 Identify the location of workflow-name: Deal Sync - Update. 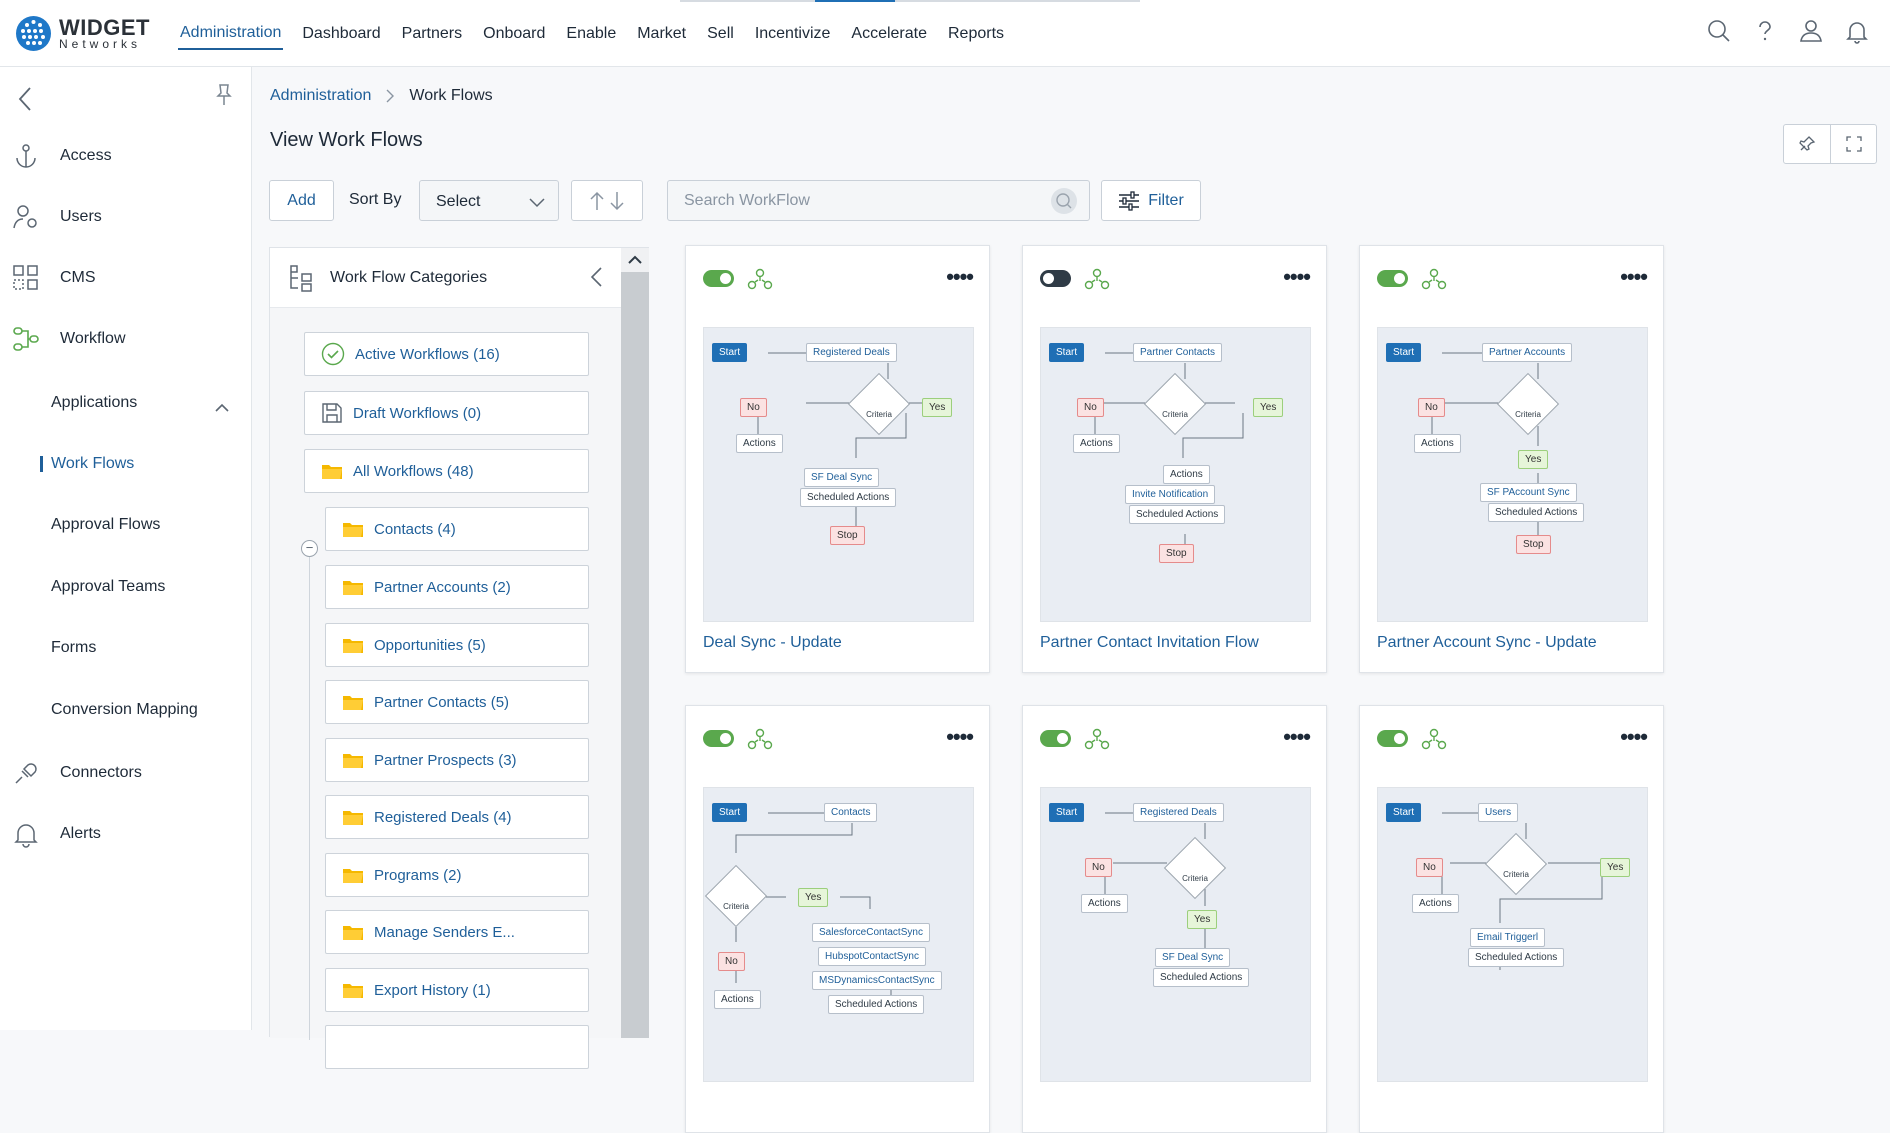
(772, 643).